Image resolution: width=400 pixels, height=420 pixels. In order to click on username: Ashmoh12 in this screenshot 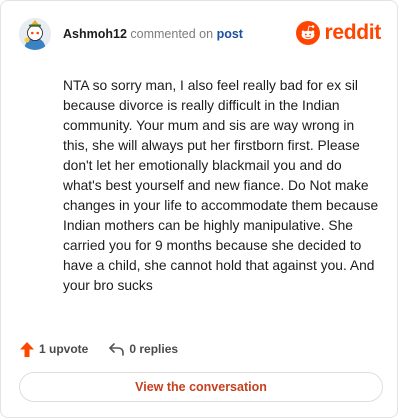, I will do `click(95, 34)`.